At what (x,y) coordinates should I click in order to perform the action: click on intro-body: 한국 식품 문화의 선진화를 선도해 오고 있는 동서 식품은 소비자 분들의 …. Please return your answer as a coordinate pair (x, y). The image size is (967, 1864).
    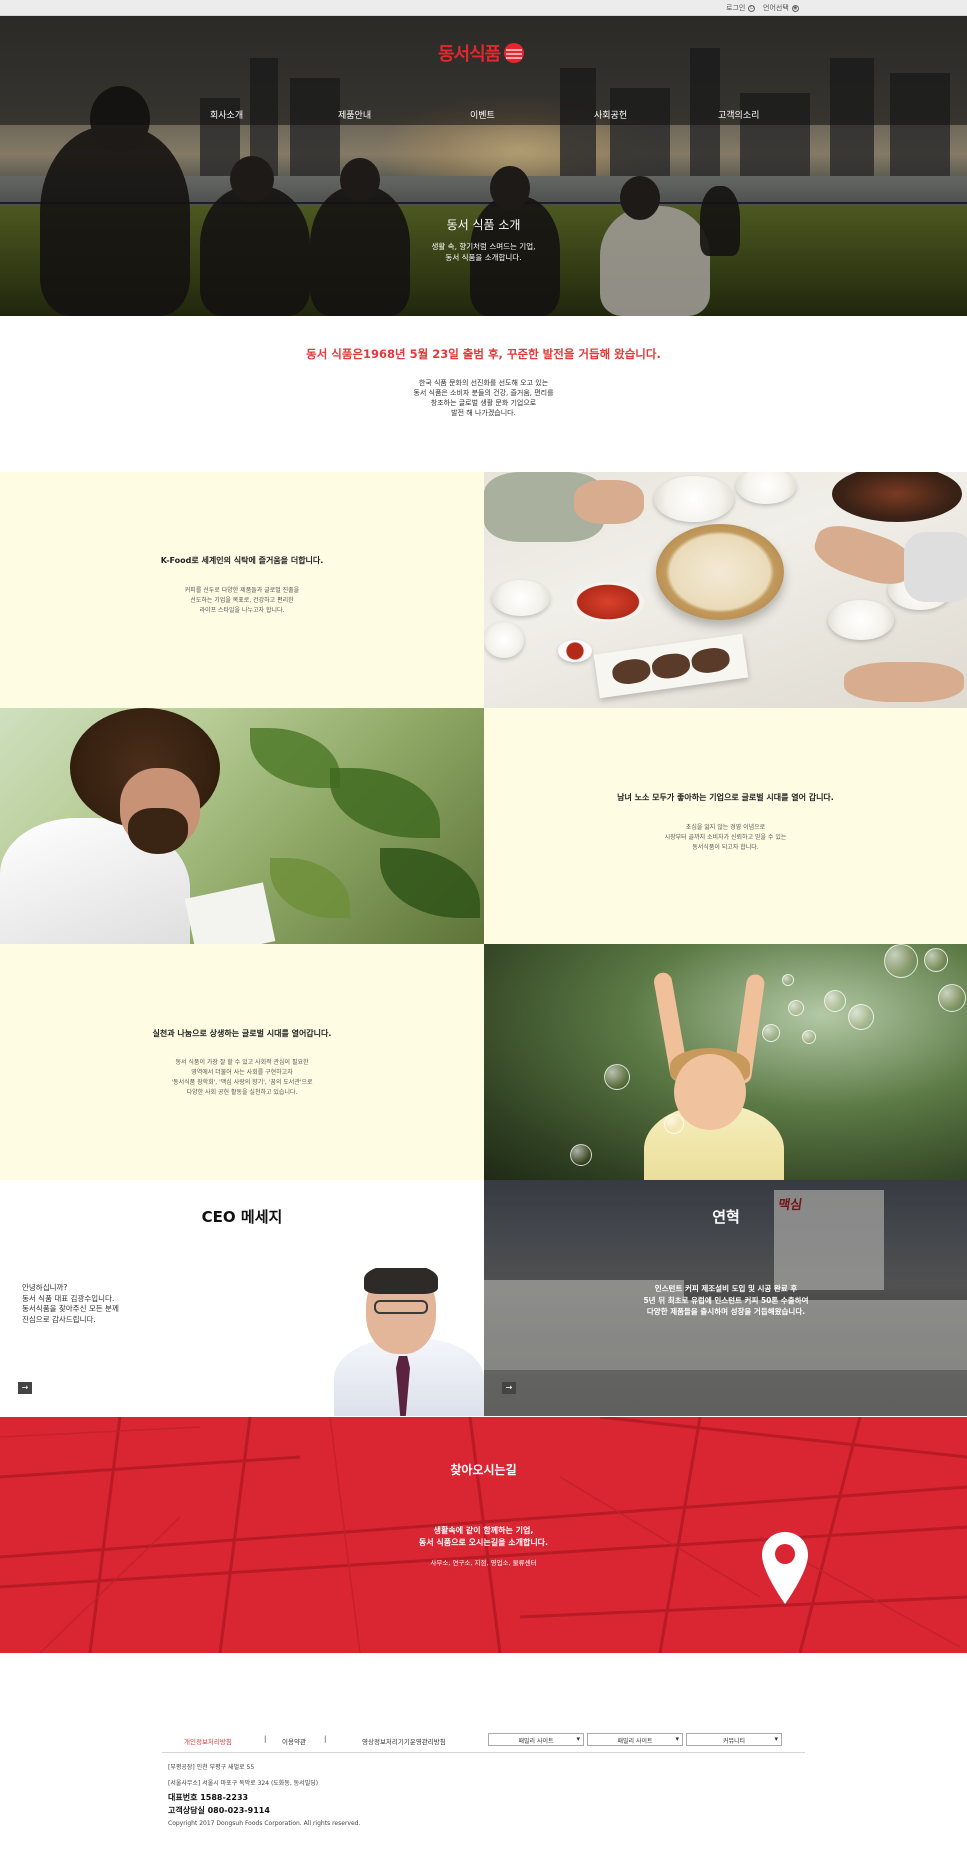
    Looking at the image, I should click on (483, 398).